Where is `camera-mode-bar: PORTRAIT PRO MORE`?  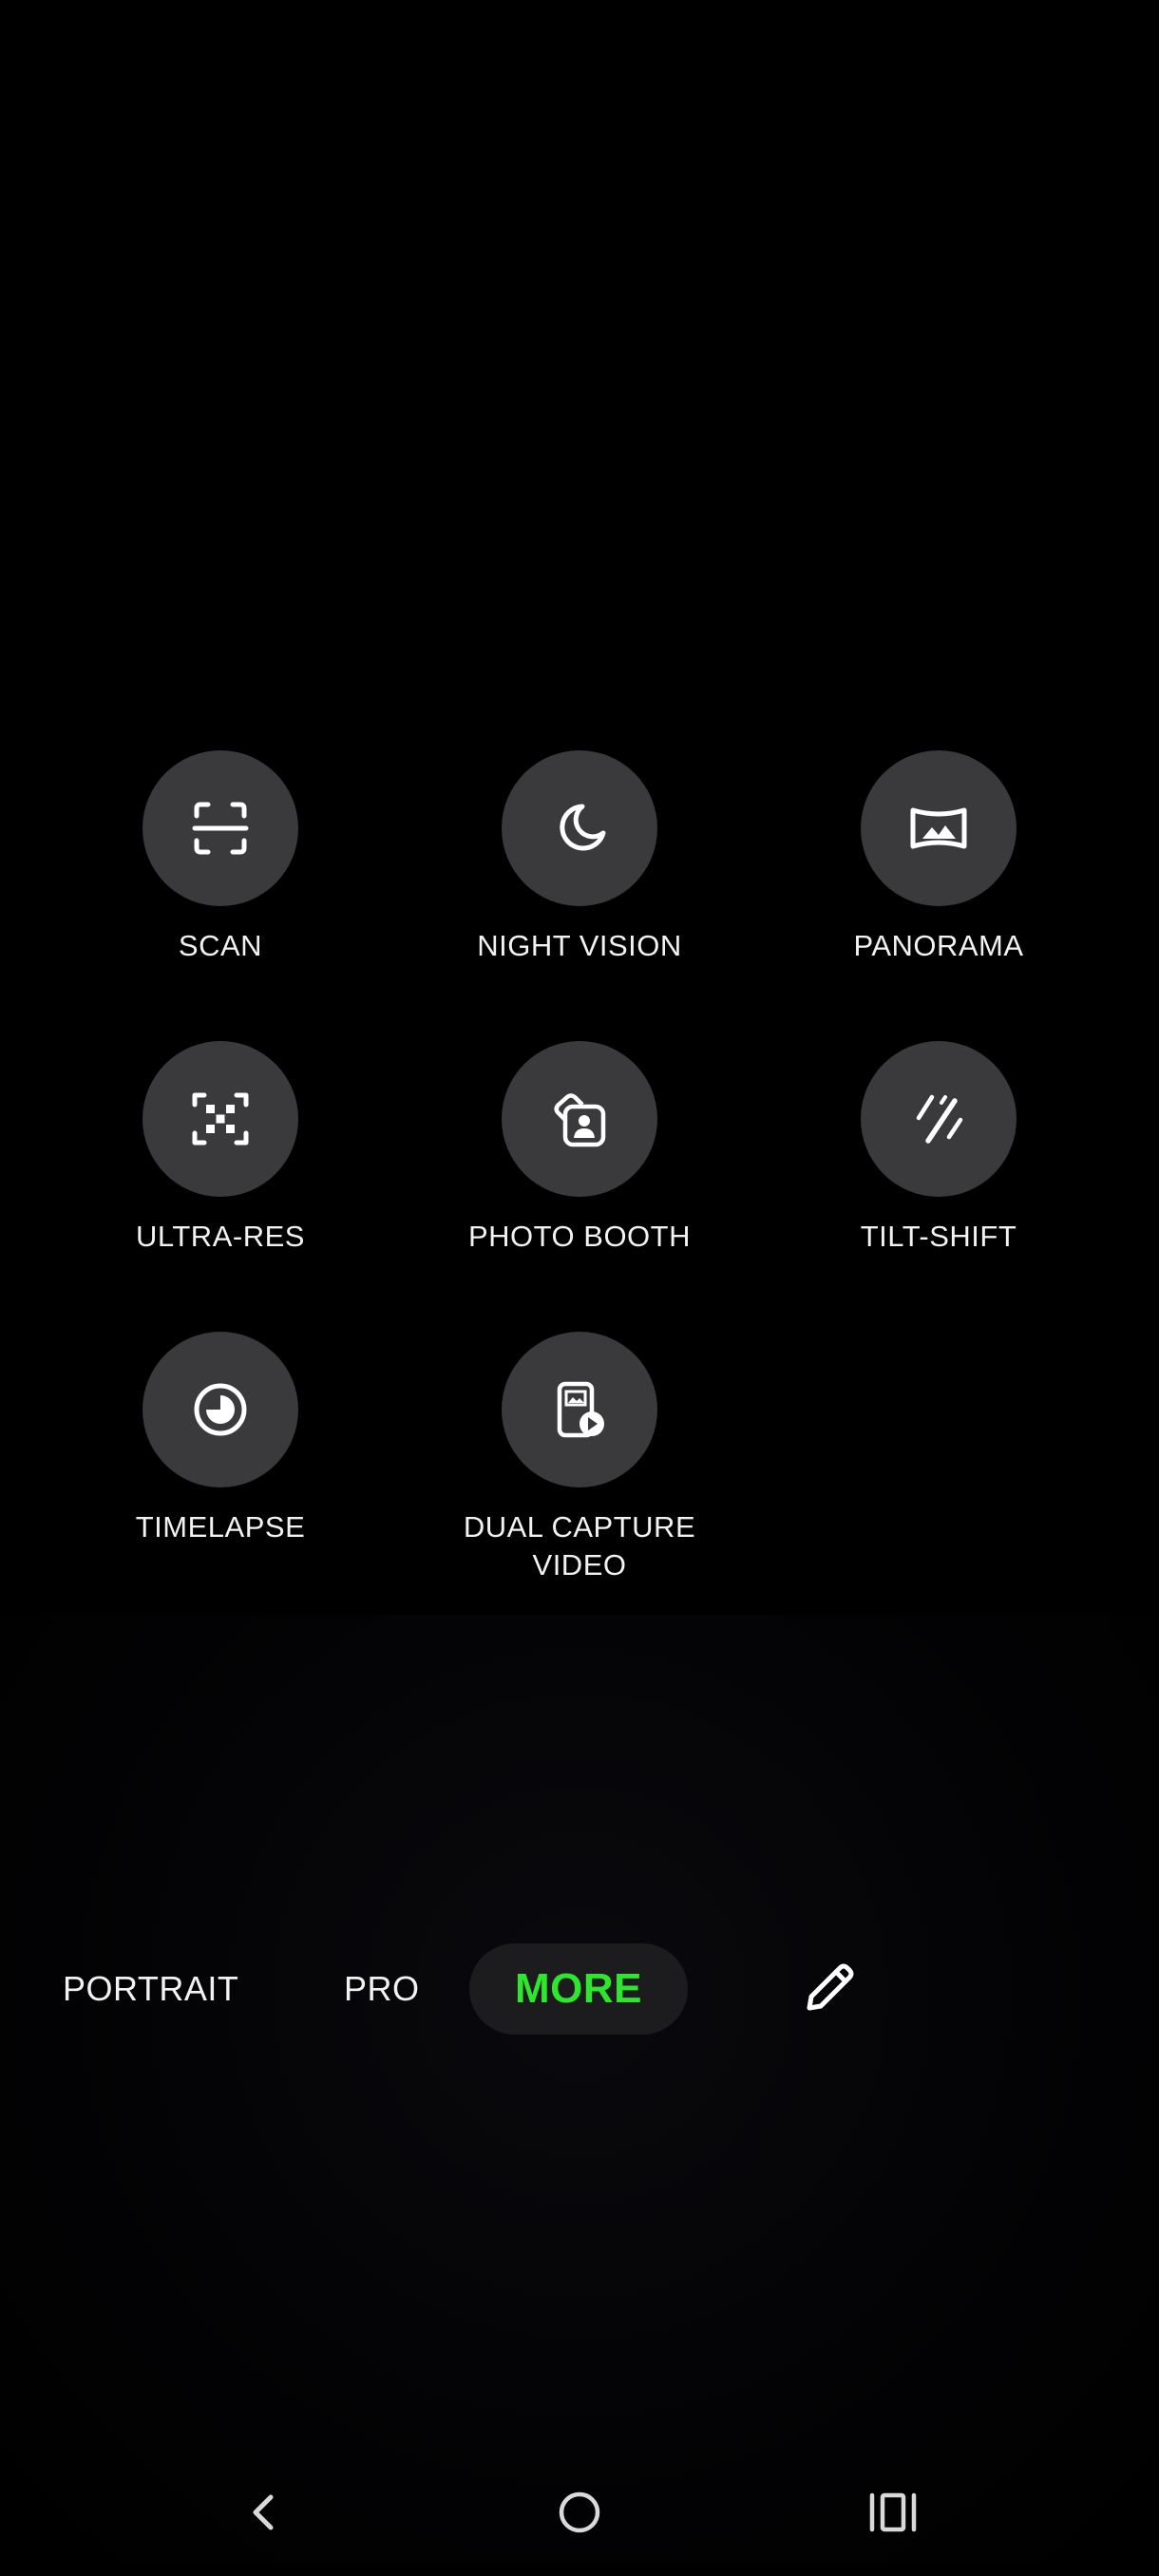 camera-mode-bar: PORTRAIT PRO MORE is located at coordinates (579, 1989).